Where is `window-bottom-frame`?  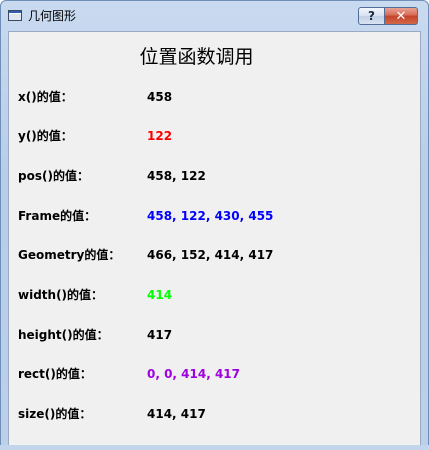
window-bottom-frame is located at coordinates (214, 447).